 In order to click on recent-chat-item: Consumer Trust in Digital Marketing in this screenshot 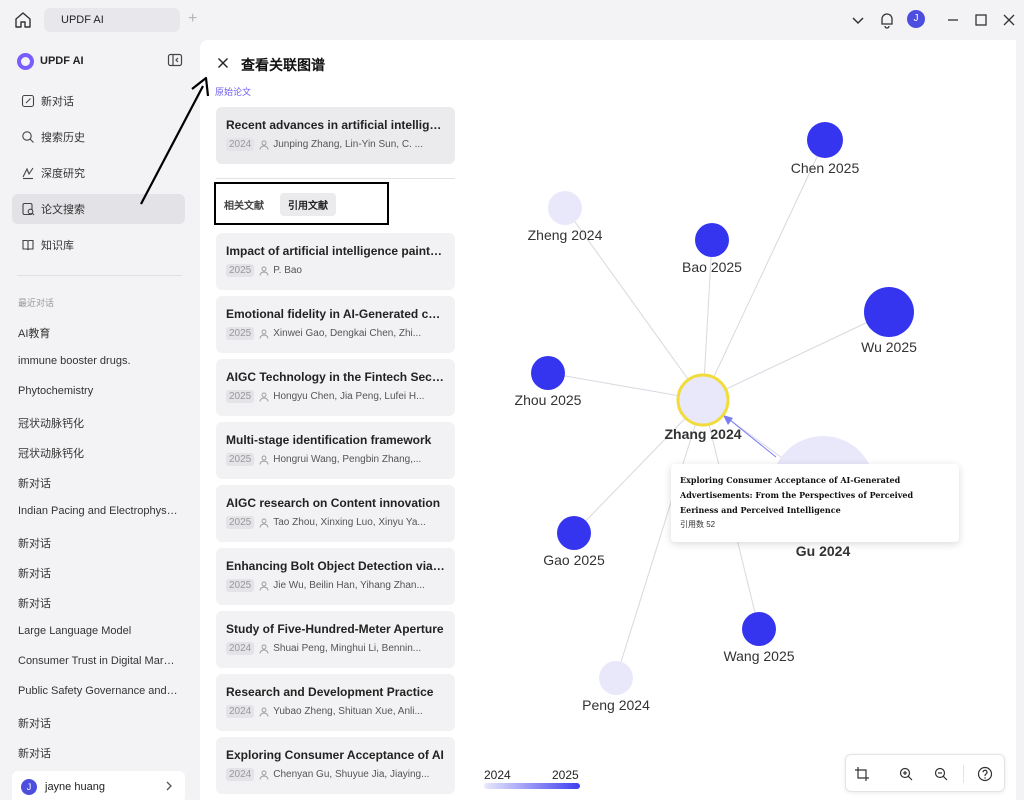, I will do `click(98, 661)`.